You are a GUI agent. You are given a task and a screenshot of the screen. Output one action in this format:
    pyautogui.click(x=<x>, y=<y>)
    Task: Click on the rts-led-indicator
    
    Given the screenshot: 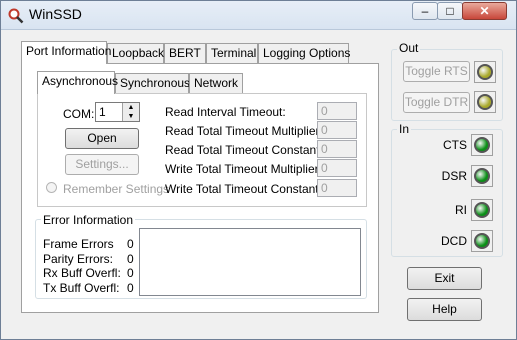 What is the action you would take?
    pyautogui.click(x=485, y=72)
    